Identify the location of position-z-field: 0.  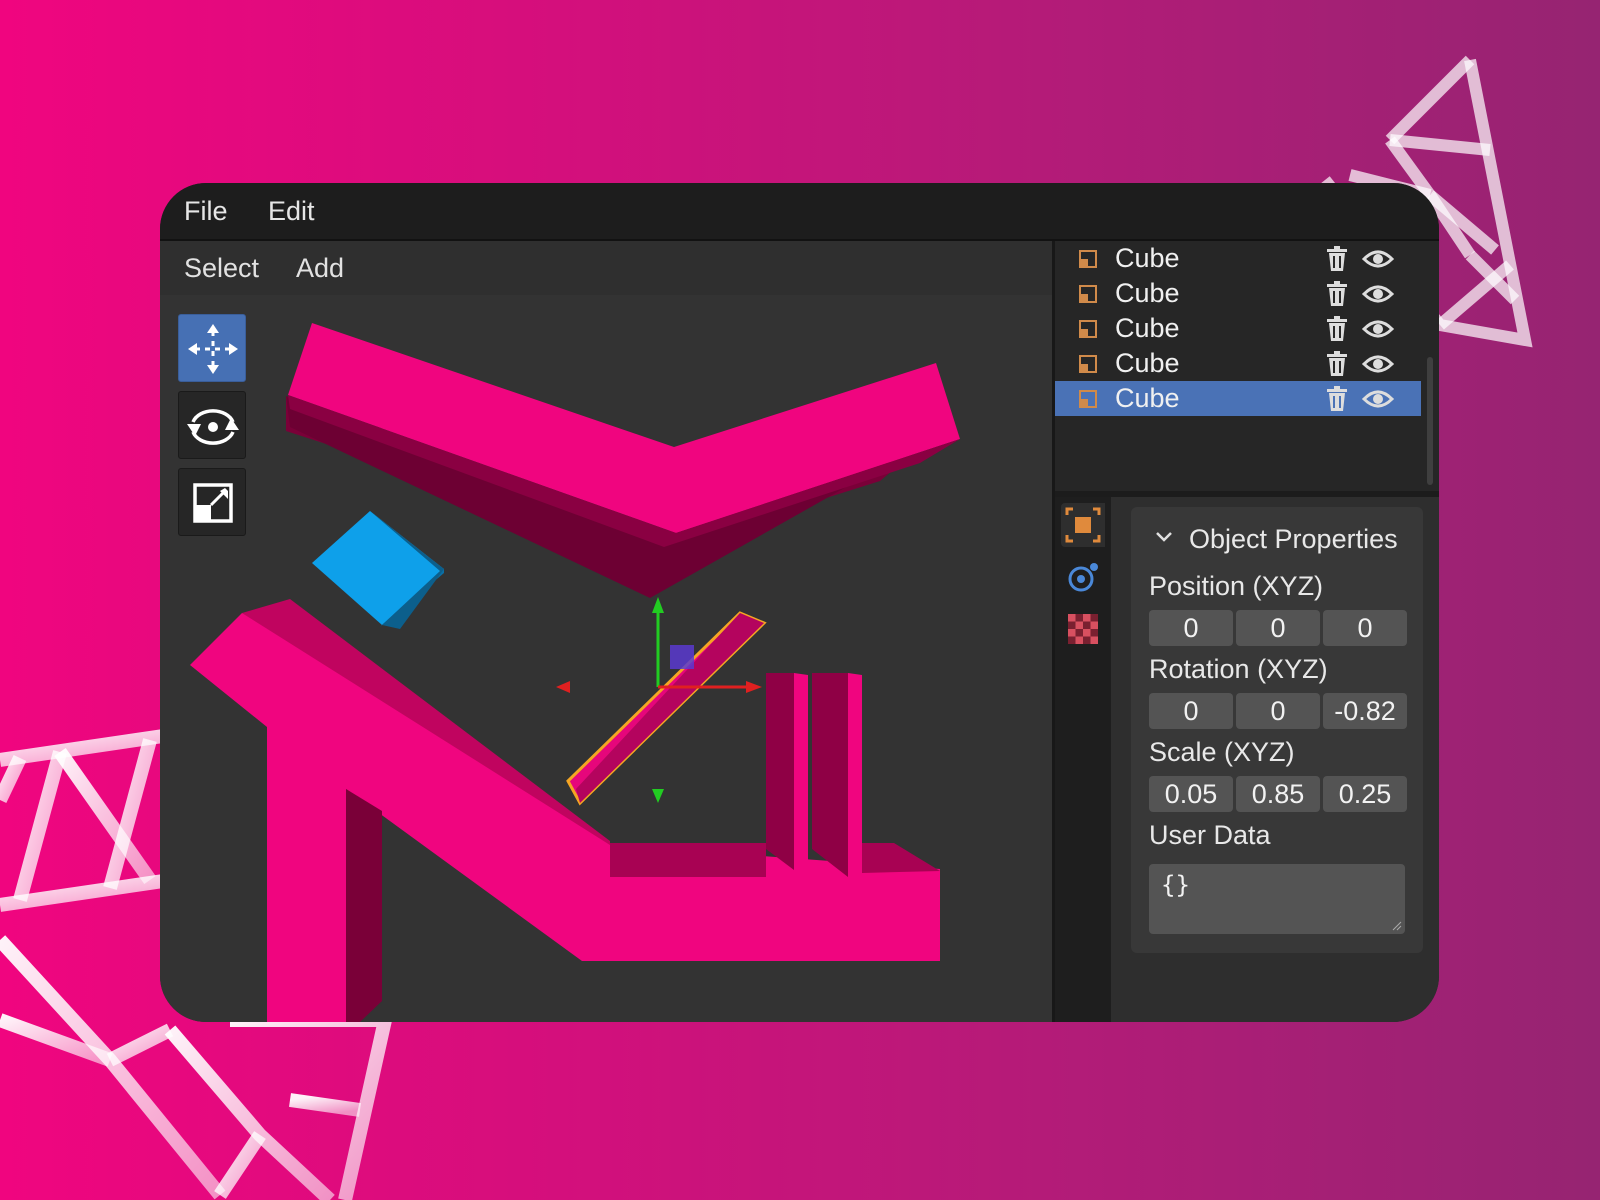
(1365, 628).